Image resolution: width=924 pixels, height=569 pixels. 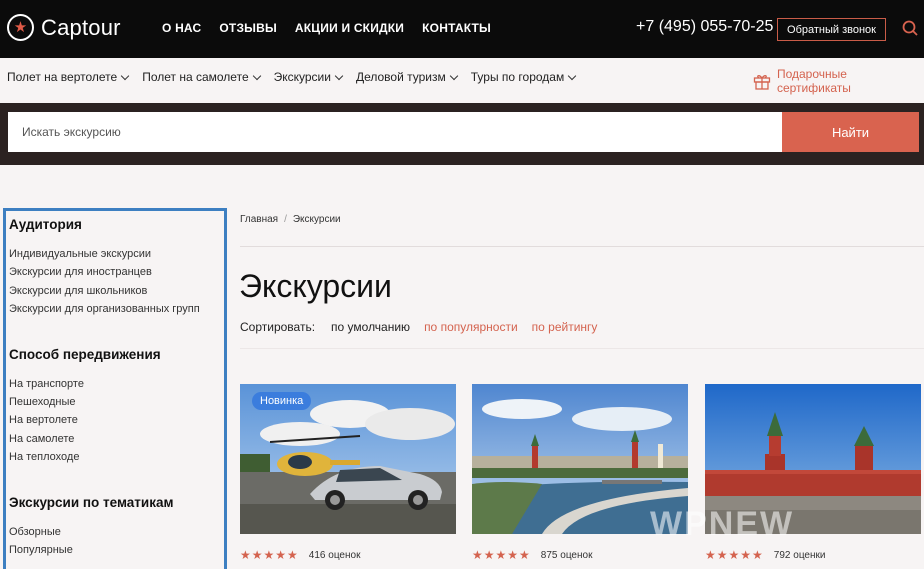 I want to click on filter-item: Популярные, so click(x=116, y=550).